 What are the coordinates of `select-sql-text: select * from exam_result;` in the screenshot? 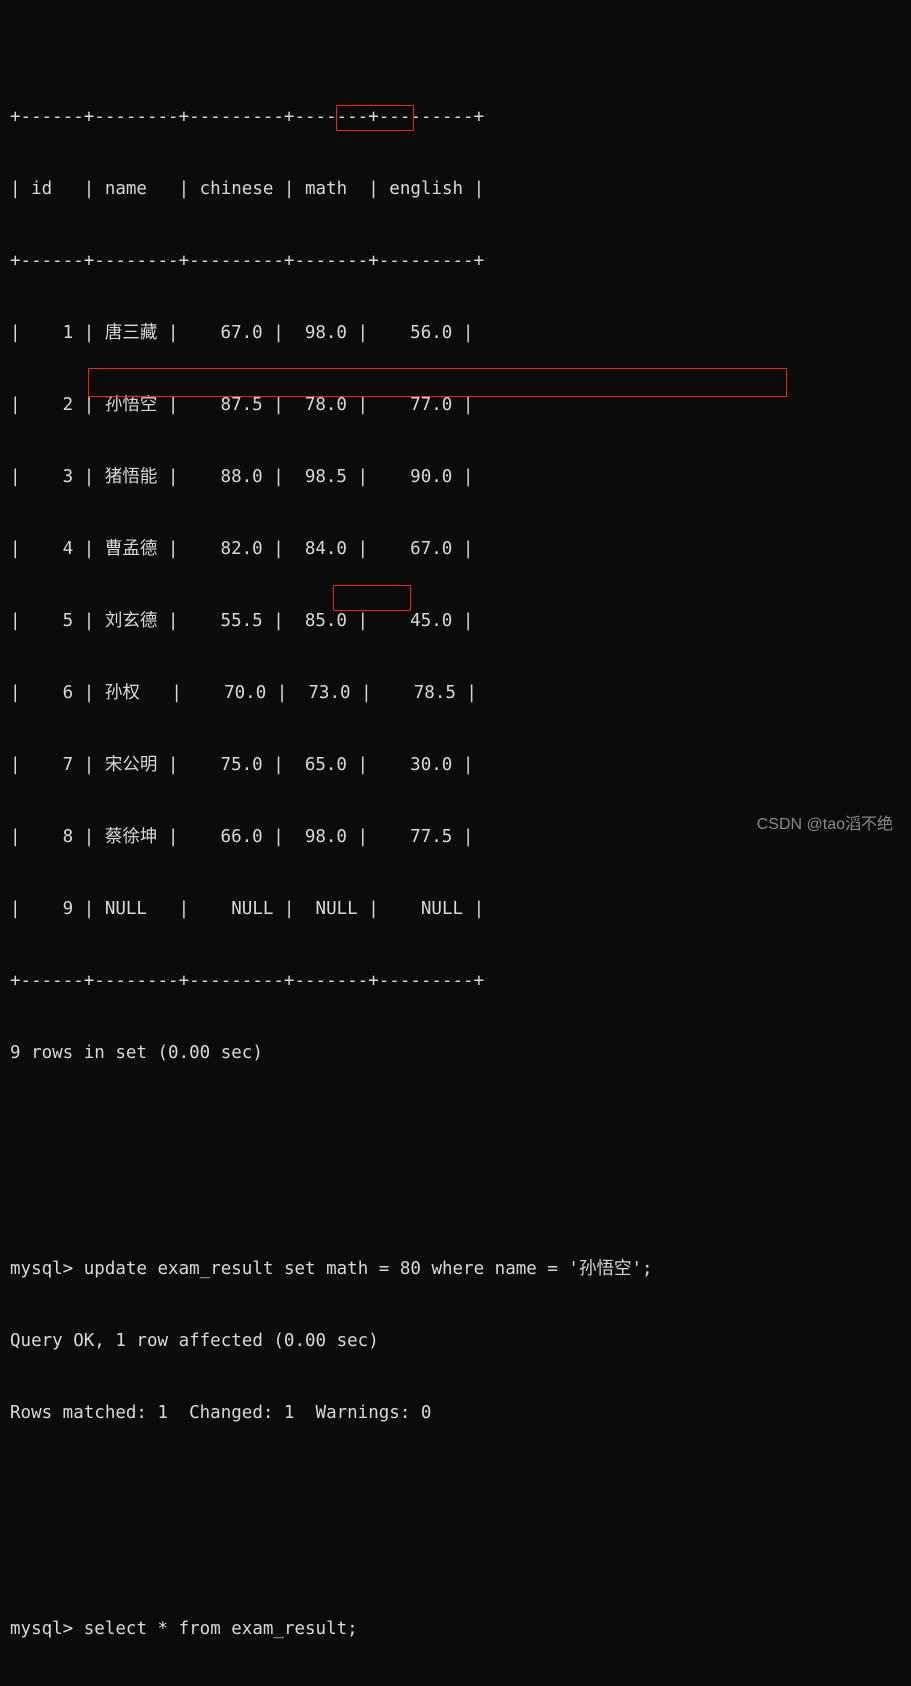 It's located at (221, 1629).